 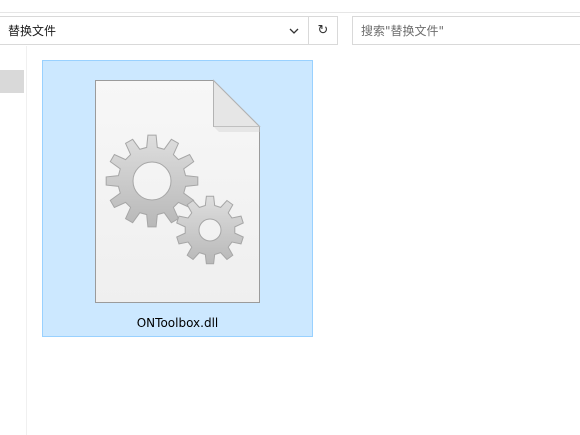 What do you see at coordinates (177, 323) in the screenshot?
I see `file-name-label: ONToolbox.dll` at bounding box center [177, 323].